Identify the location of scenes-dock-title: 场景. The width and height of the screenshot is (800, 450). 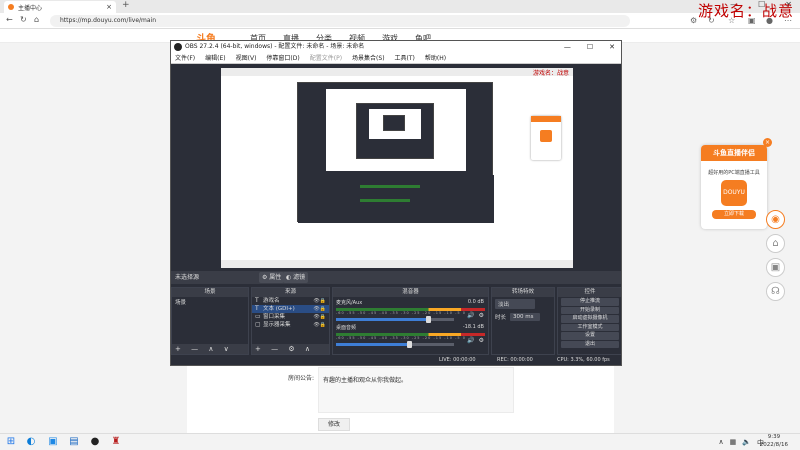
(210, 292).